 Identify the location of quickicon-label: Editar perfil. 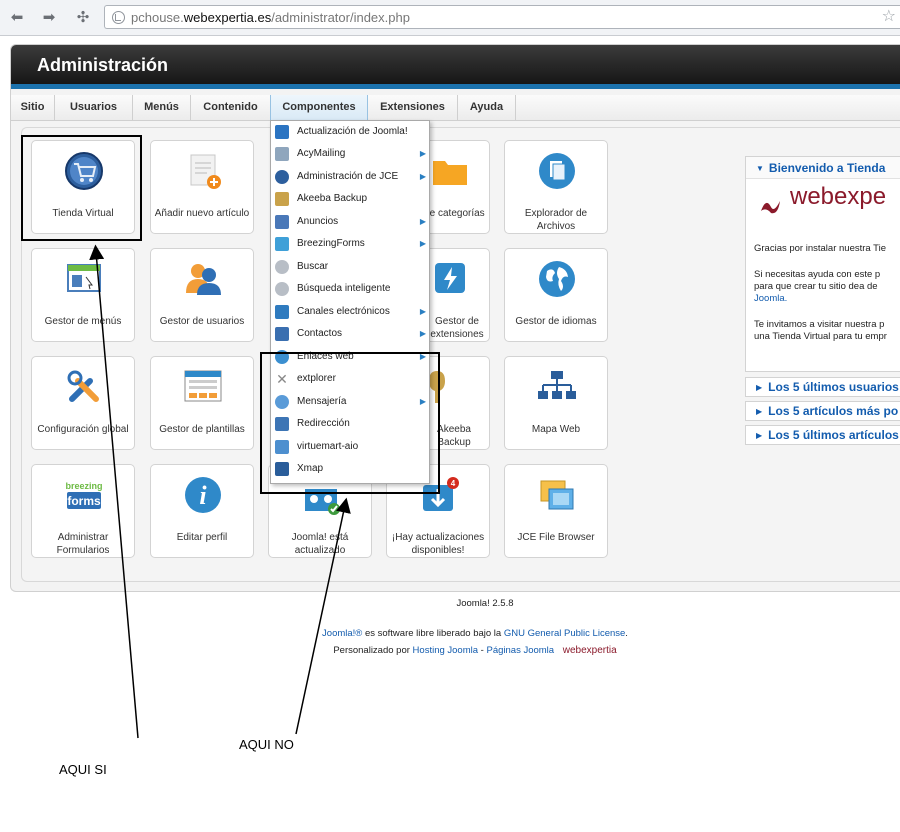
(202, 537).